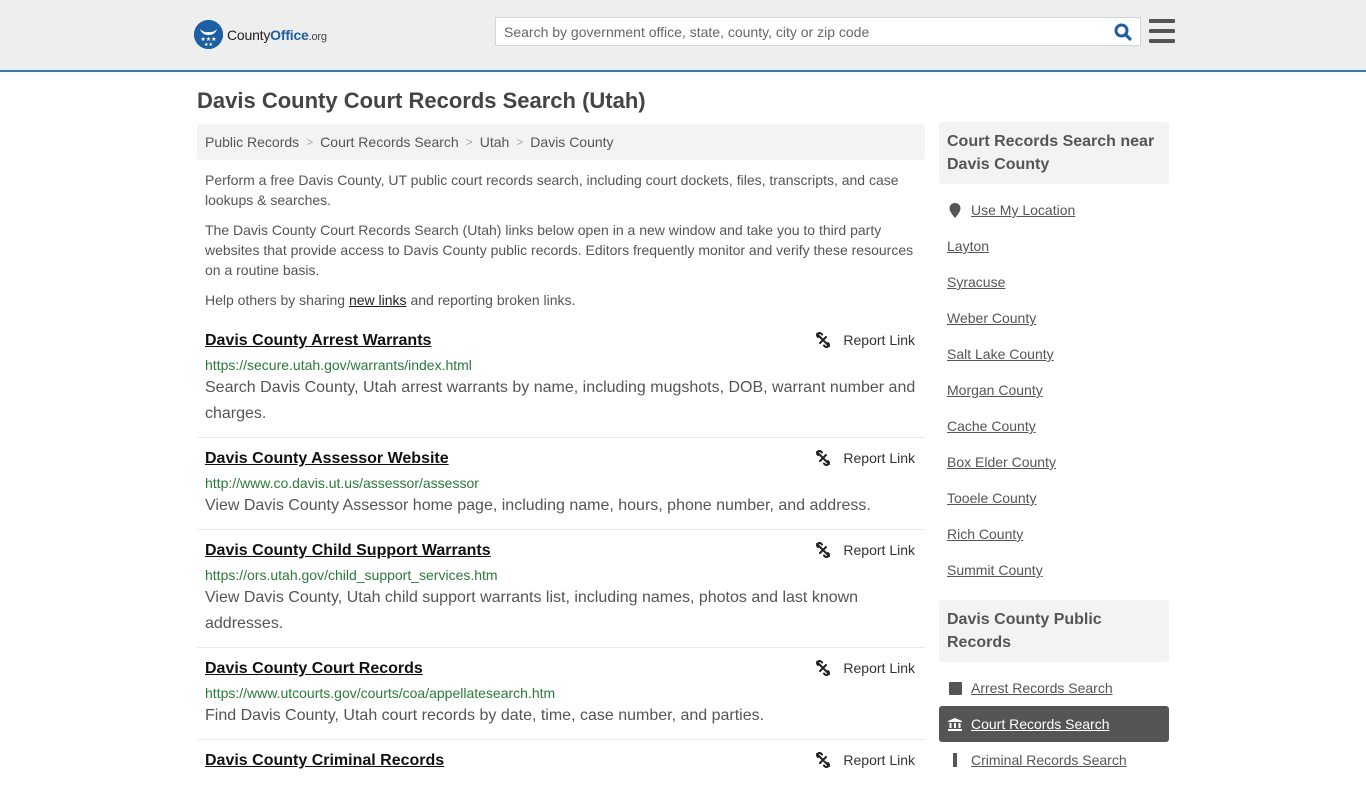  I want to click on search-button, so click(1123, 31).